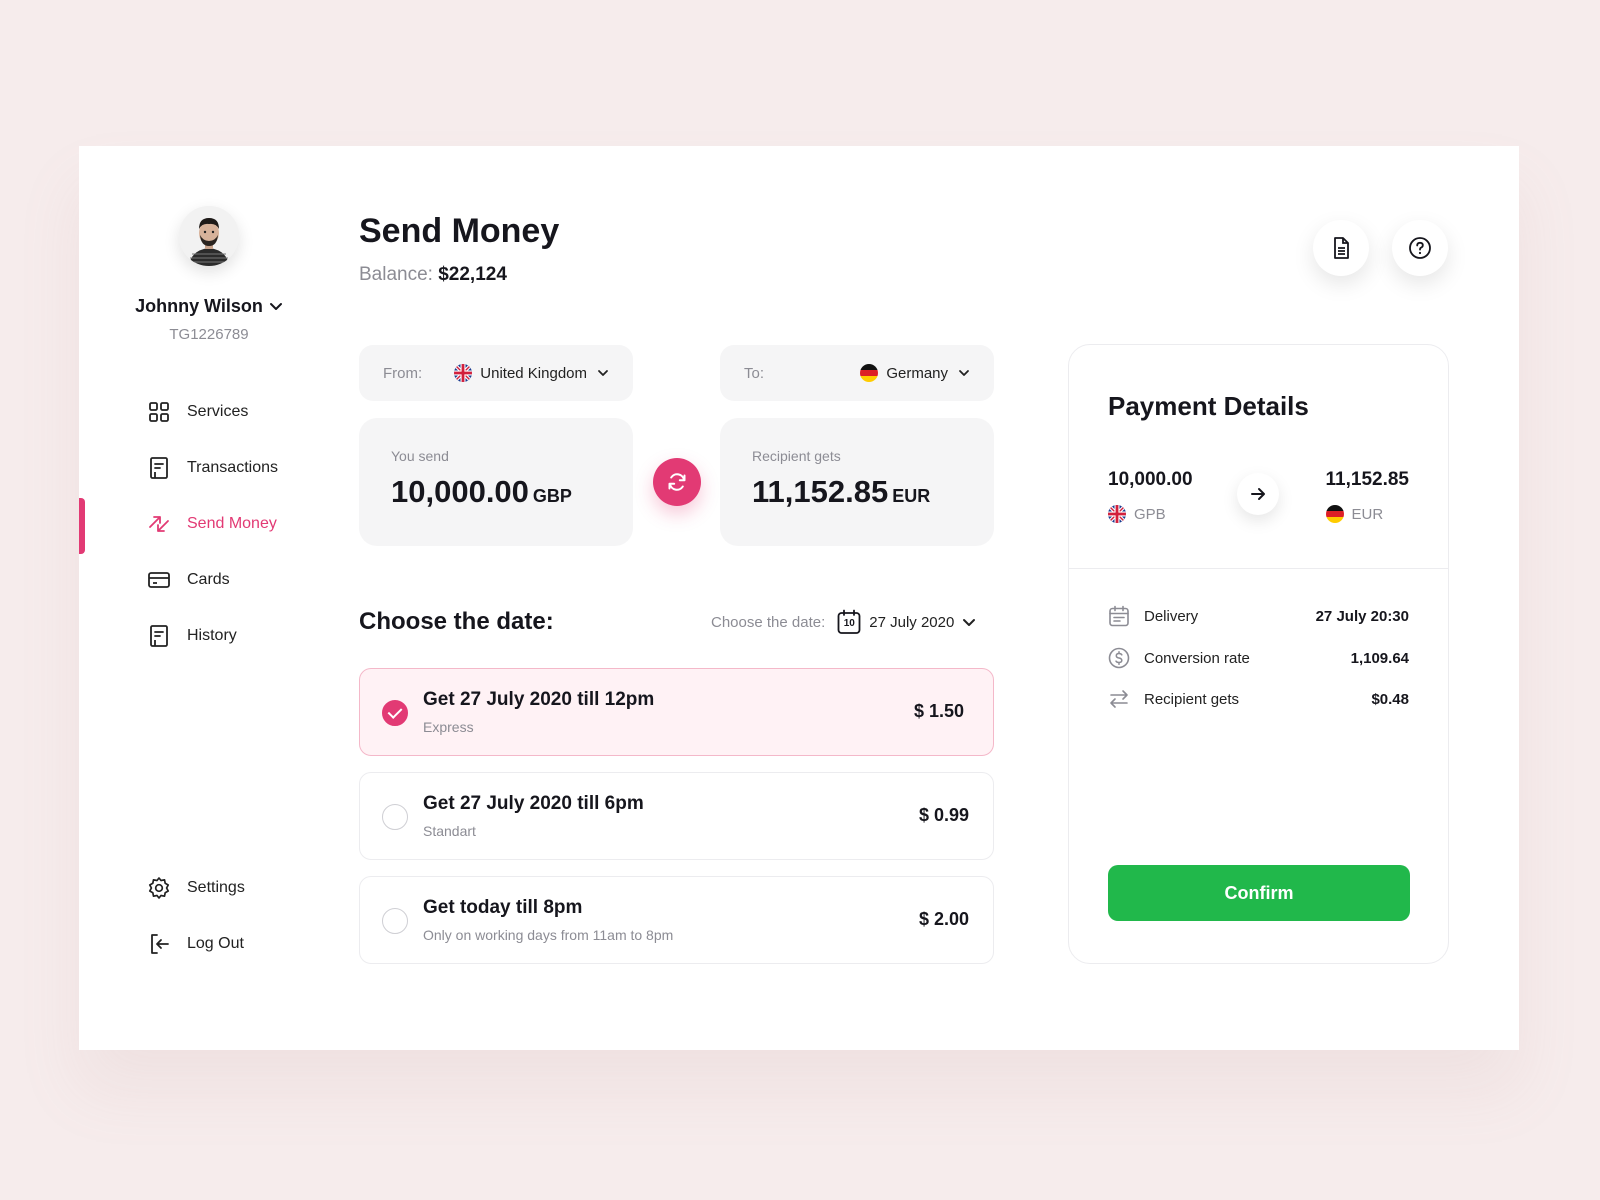  Describe the element at coordinates (754, 373) in the screenshot. I see `to-label: To:` at that location.